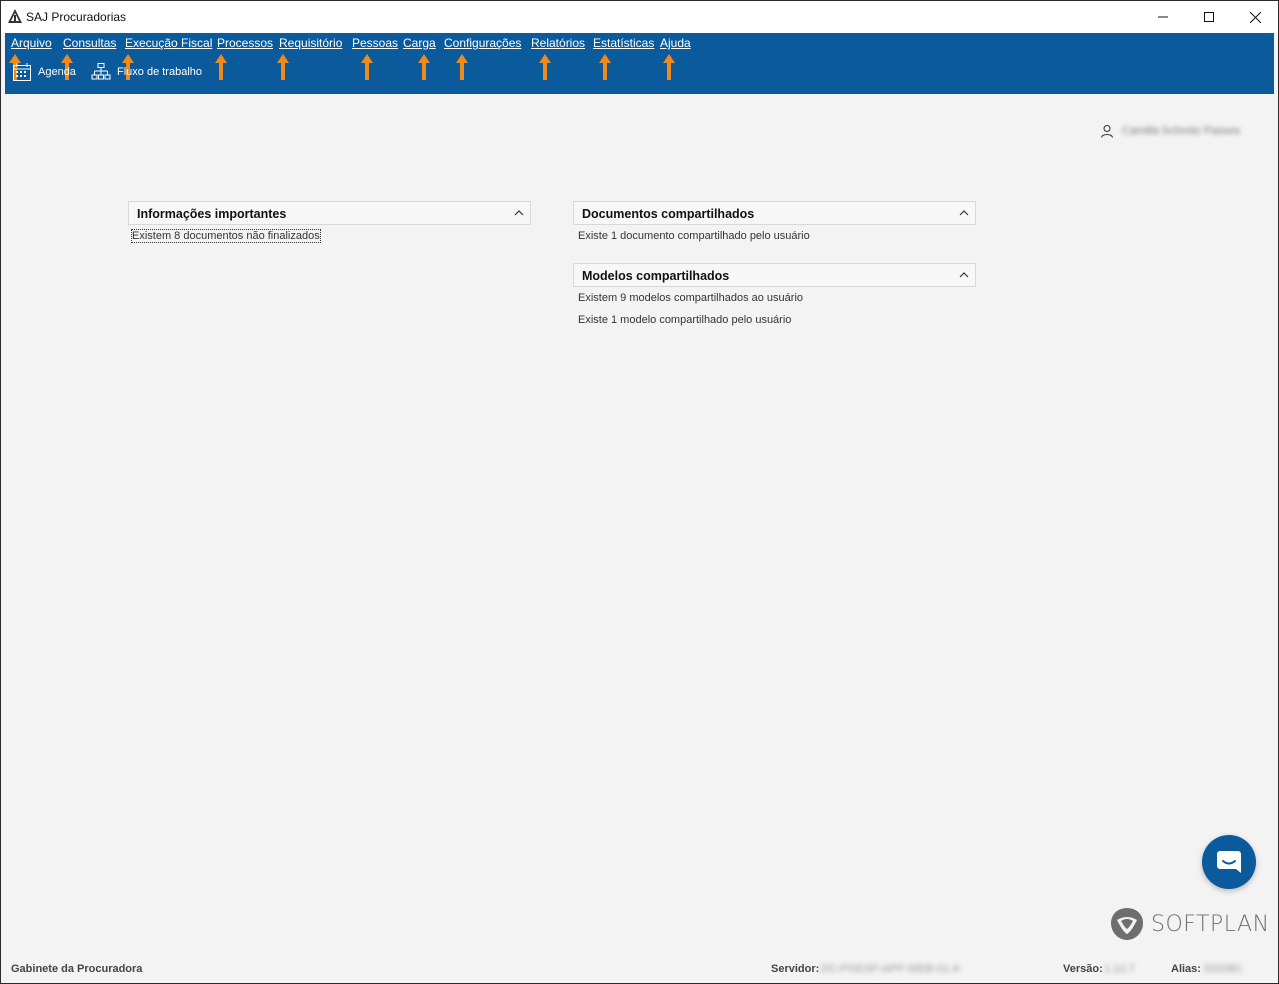 This screenshot has height=984, width=1279. What do you see at coordinates (15, 16) in the screenshot?
I see `app-logo-icon` at bounding box center [15, 16].